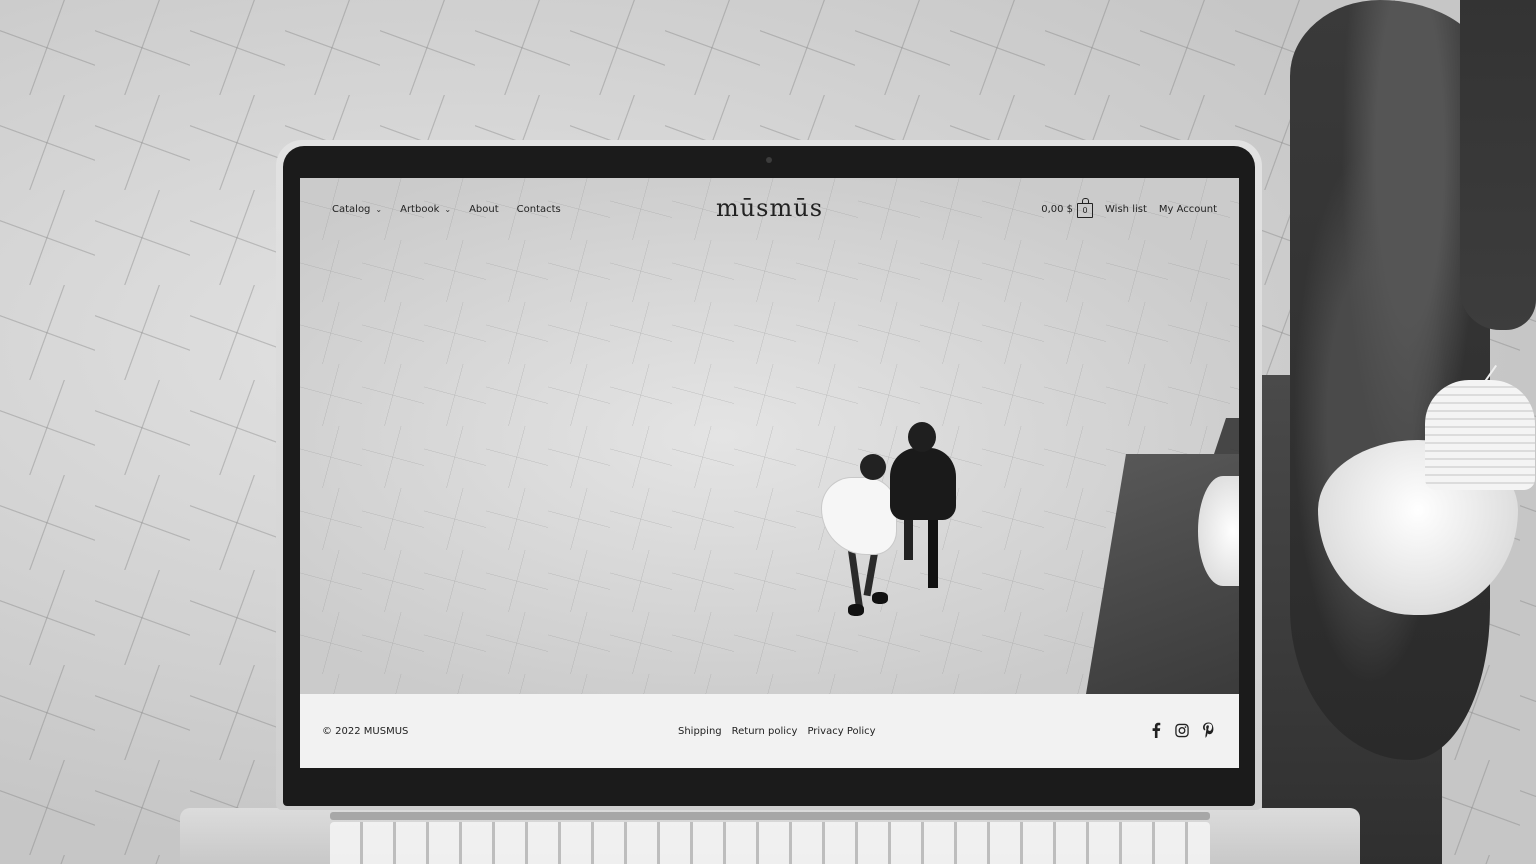 The image size is (1536, 864). I want to click on cart-button: 0,00 $ 0, so click(1067, 208).